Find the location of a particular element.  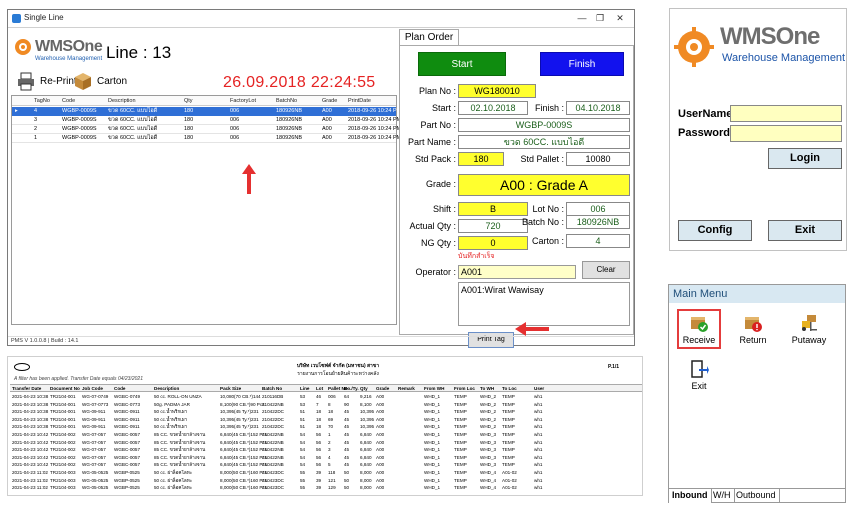

report-cell: 4 is located at coordinates (329, 457).